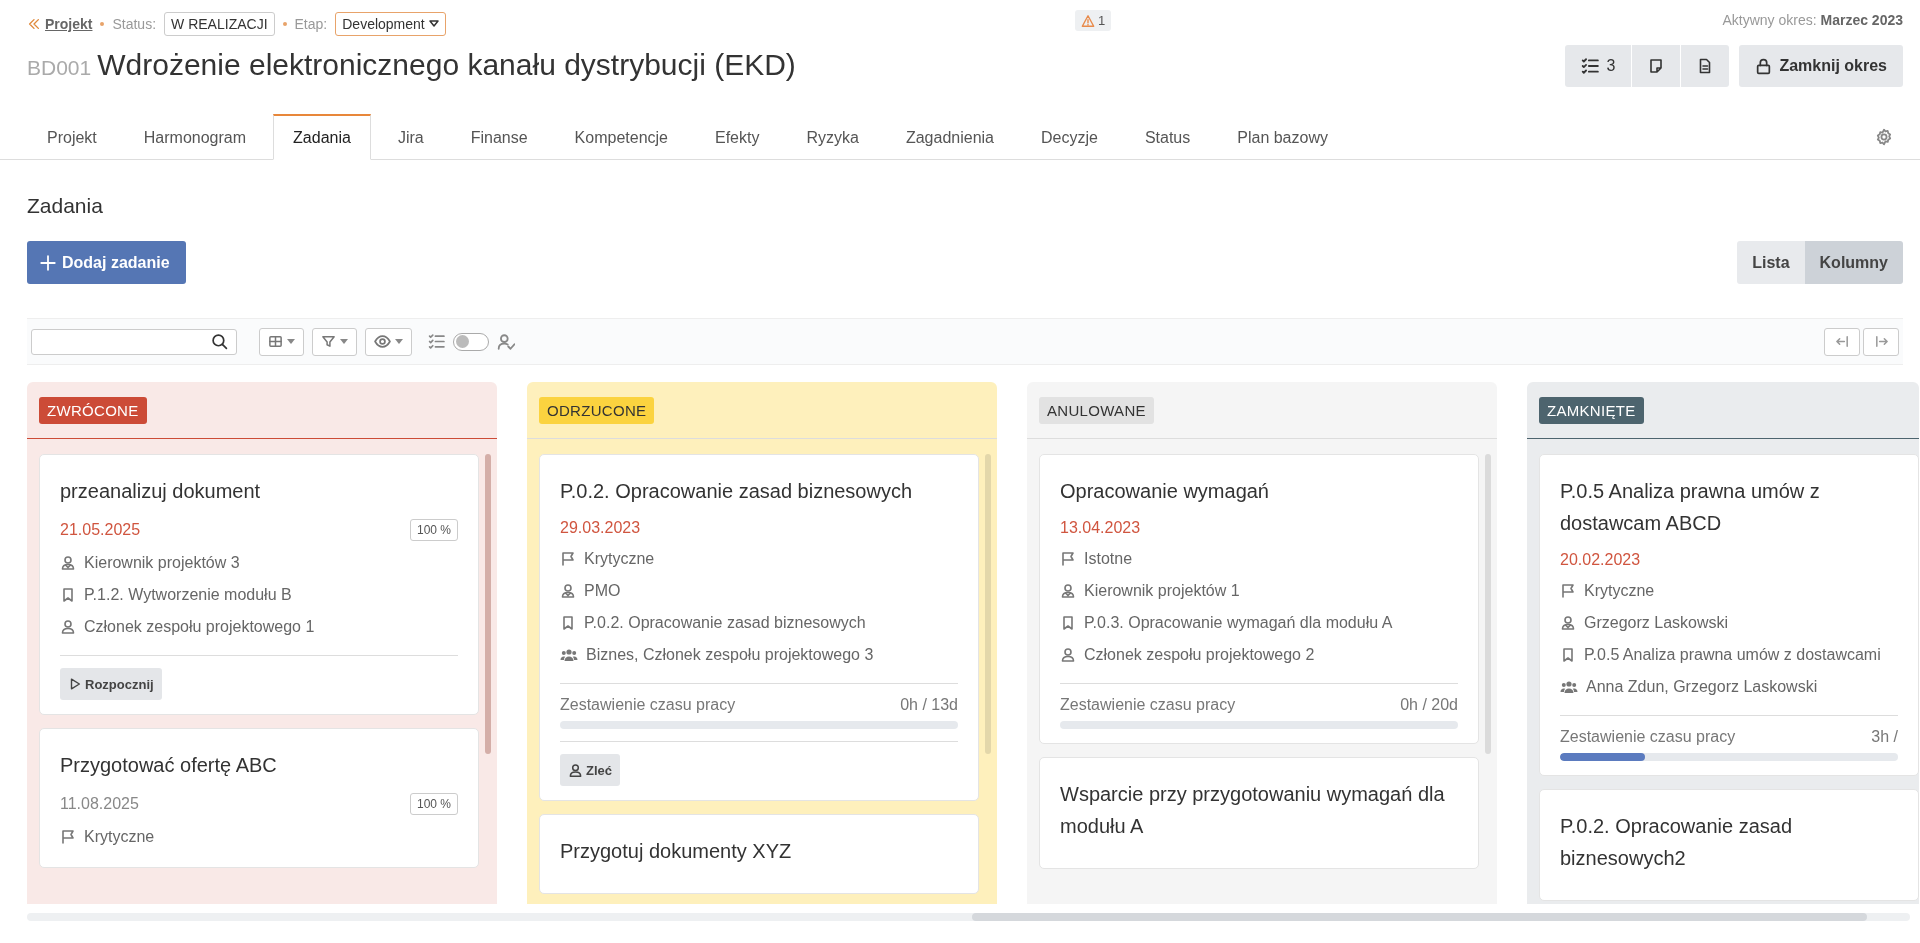 Image resolution: width=1920 pixels, height=943 pixels. What do you see at coordinates (34, 24) in the screenshot?
I see `double-chevron-left-icon` at bounding box center [34, 24].